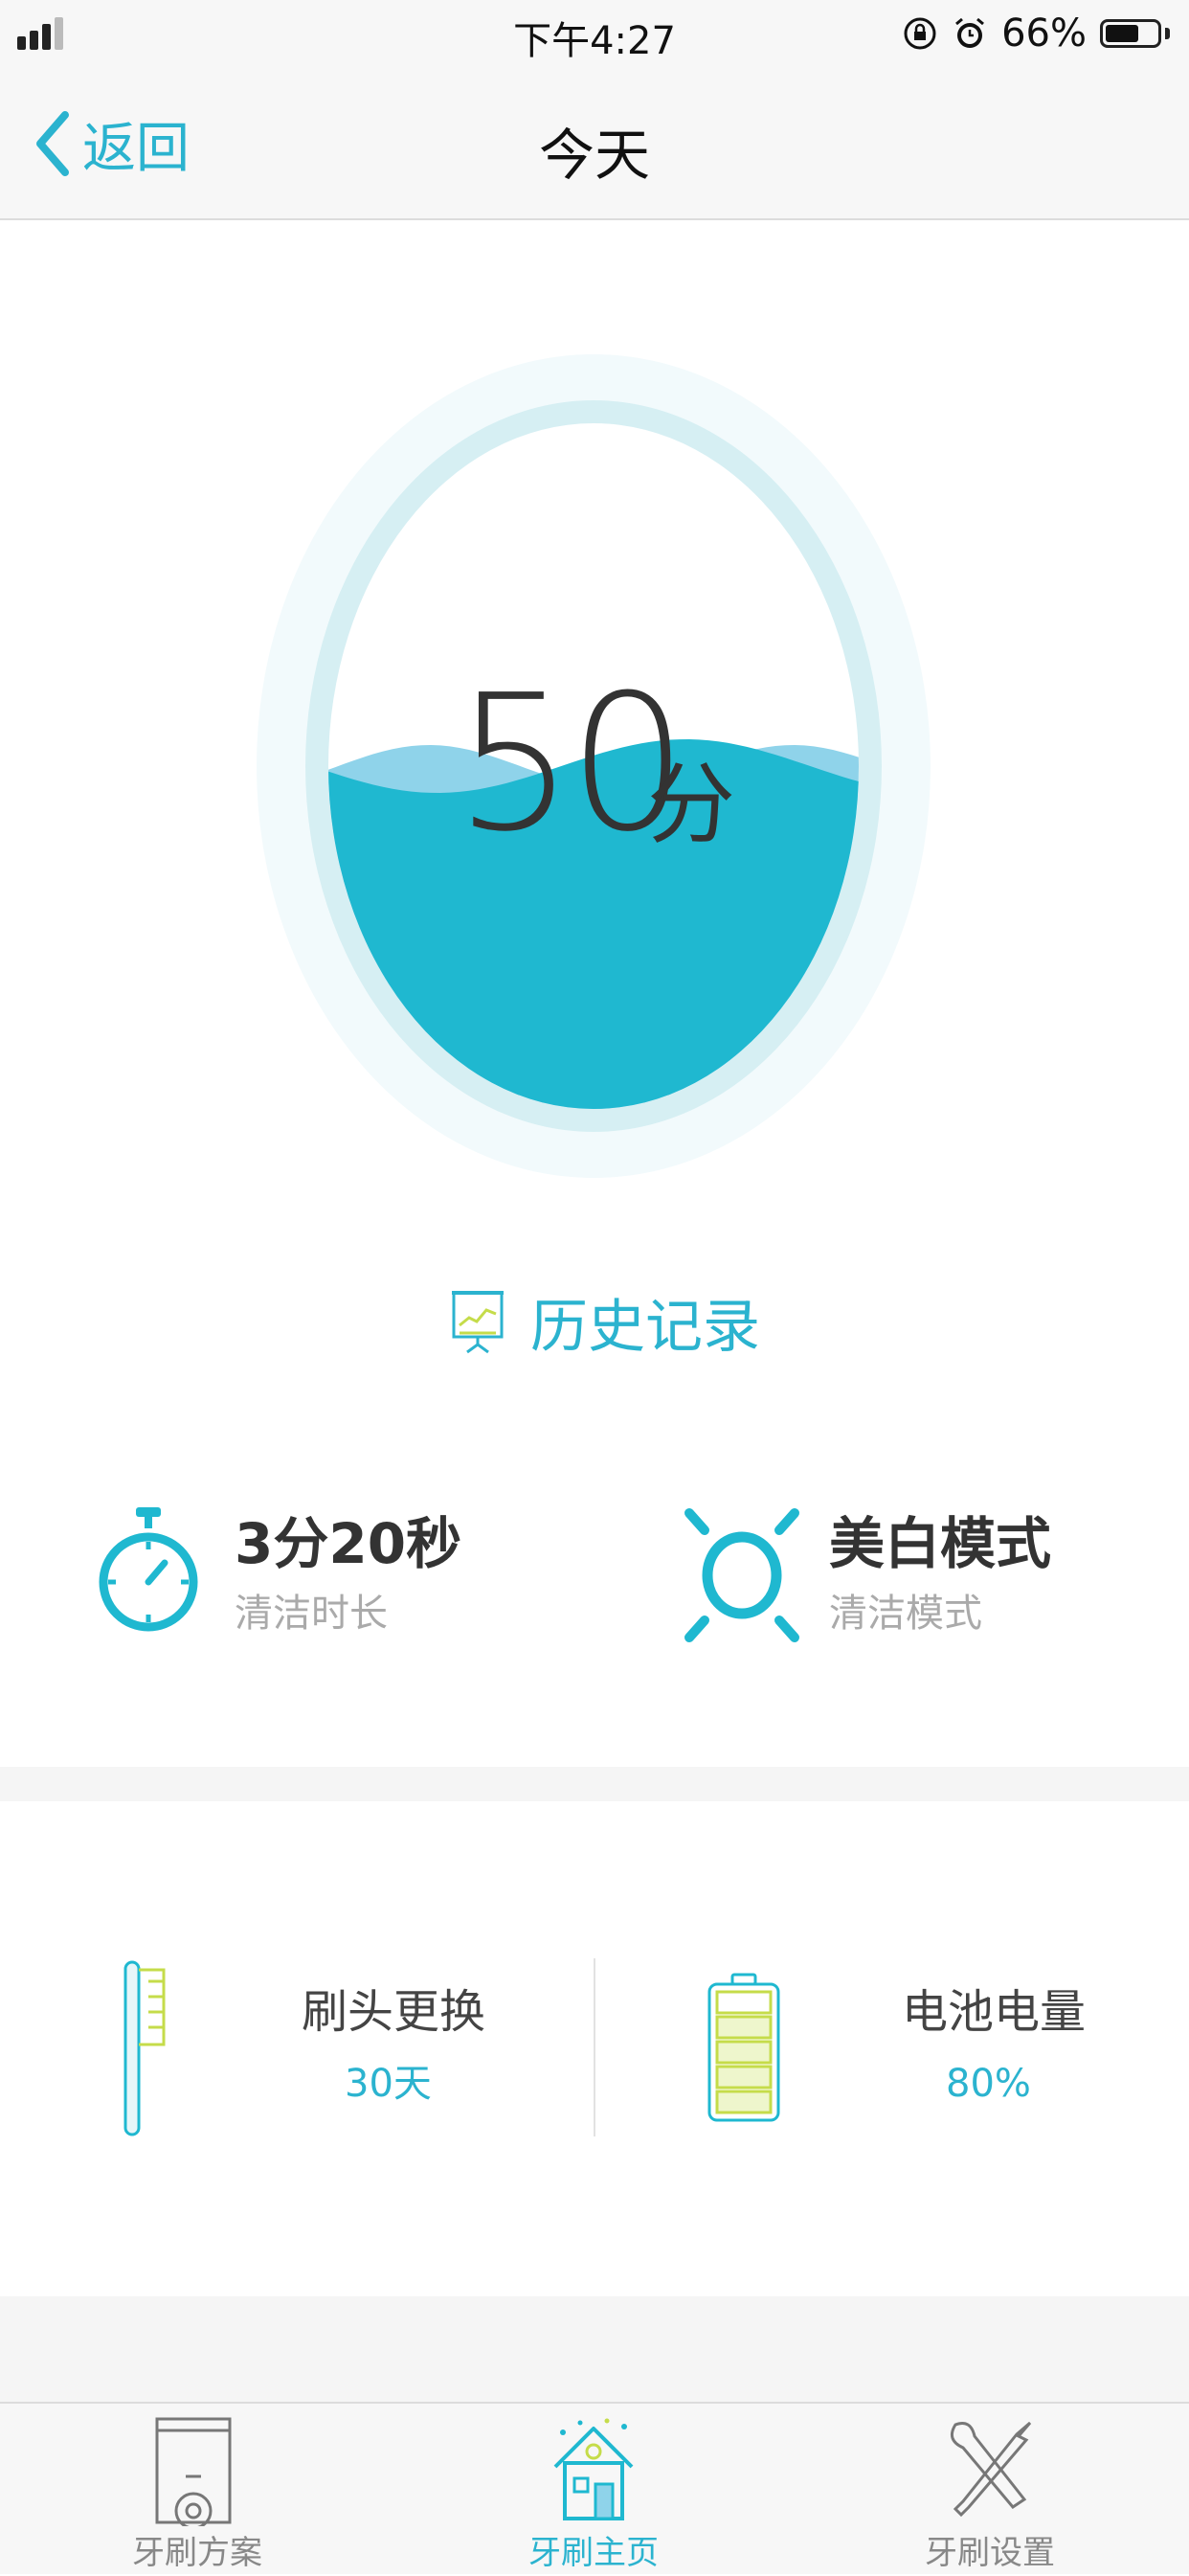 Image resolution: width=1189 pixels, height=2576 pixels. Describe the element at coordinates (1044, 33) in the screenshot. I see `battery-percent: 66%` at that location.